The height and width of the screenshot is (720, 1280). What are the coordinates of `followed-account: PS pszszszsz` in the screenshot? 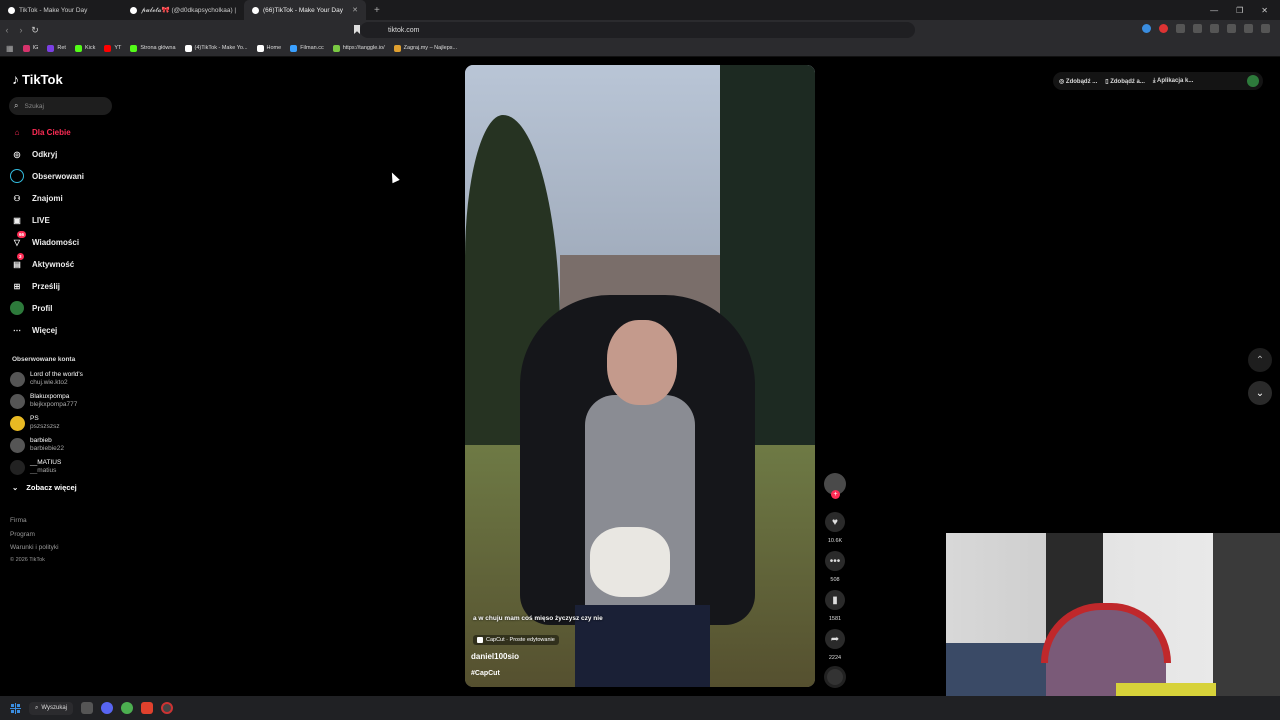 It's located at (35, 423).